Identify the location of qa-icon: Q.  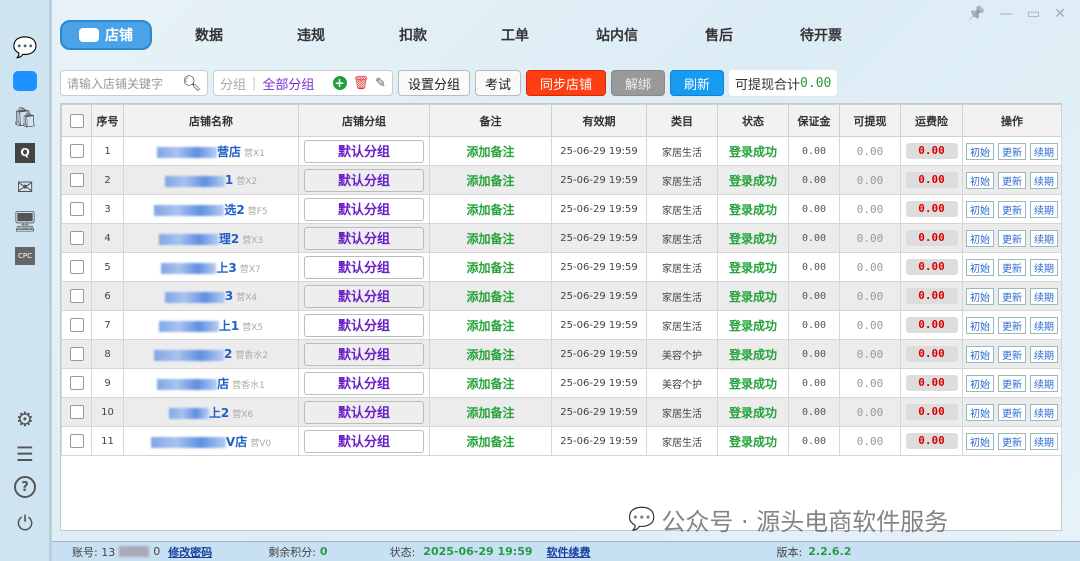
(25, 153).